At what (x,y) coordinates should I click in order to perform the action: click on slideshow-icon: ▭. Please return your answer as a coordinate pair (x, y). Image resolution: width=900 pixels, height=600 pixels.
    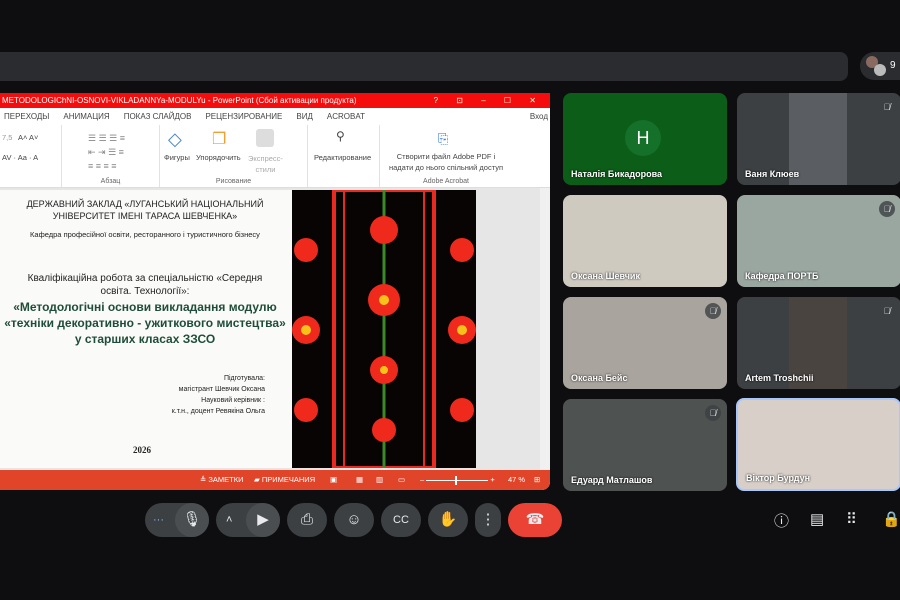
    Looking at the image, I should click on (401, 480).